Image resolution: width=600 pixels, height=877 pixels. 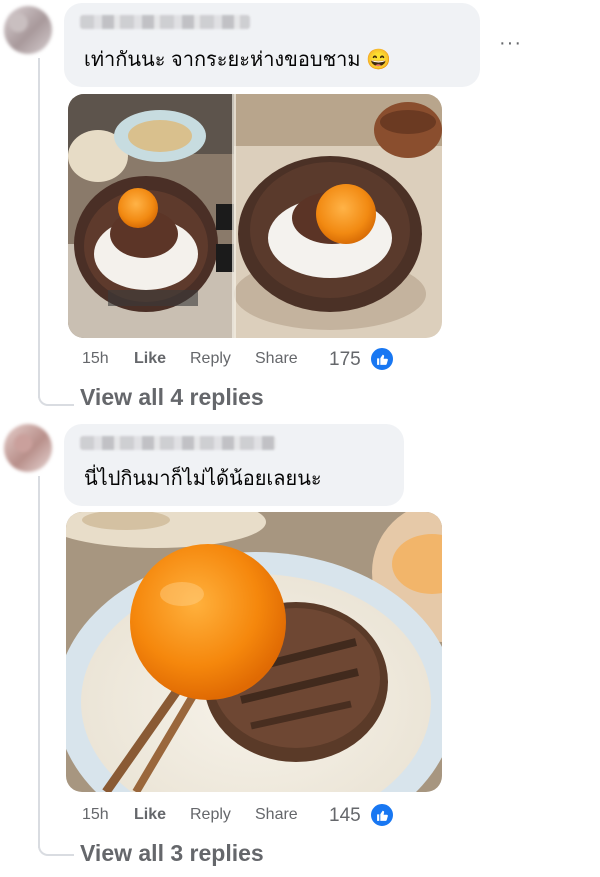 I want to click on comment-text: เท่ากันนะ จากระยะห่างขอบชาม 😄, so click(x=238, y=60).